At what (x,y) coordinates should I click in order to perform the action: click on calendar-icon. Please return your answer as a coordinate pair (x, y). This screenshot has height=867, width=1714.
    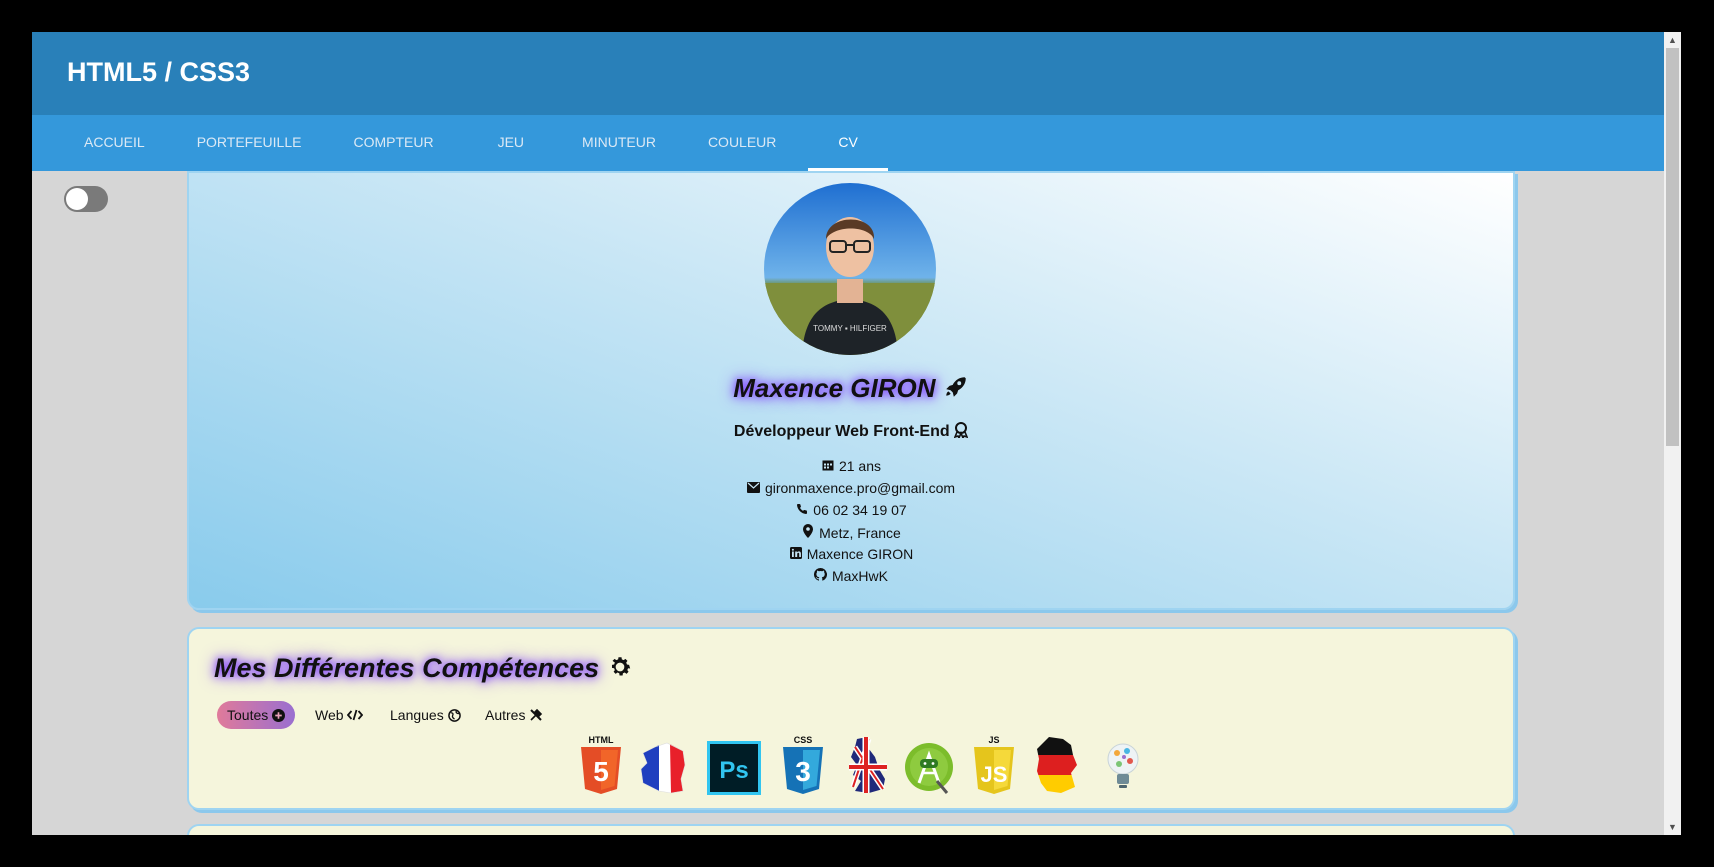
    Looking at the image, I should click on (828, 466).